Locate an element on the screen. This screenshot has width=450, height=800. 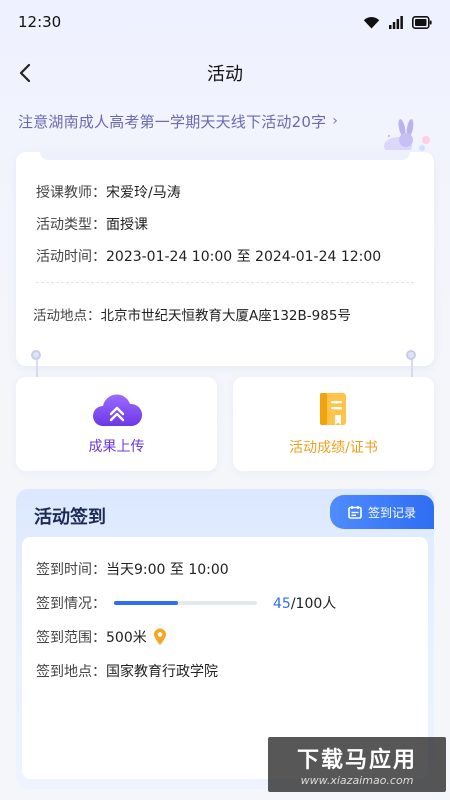
activity-title-link: 注意湖南成人高考第一学期天天线下活动20字 › is located at coordinates (225, 121).